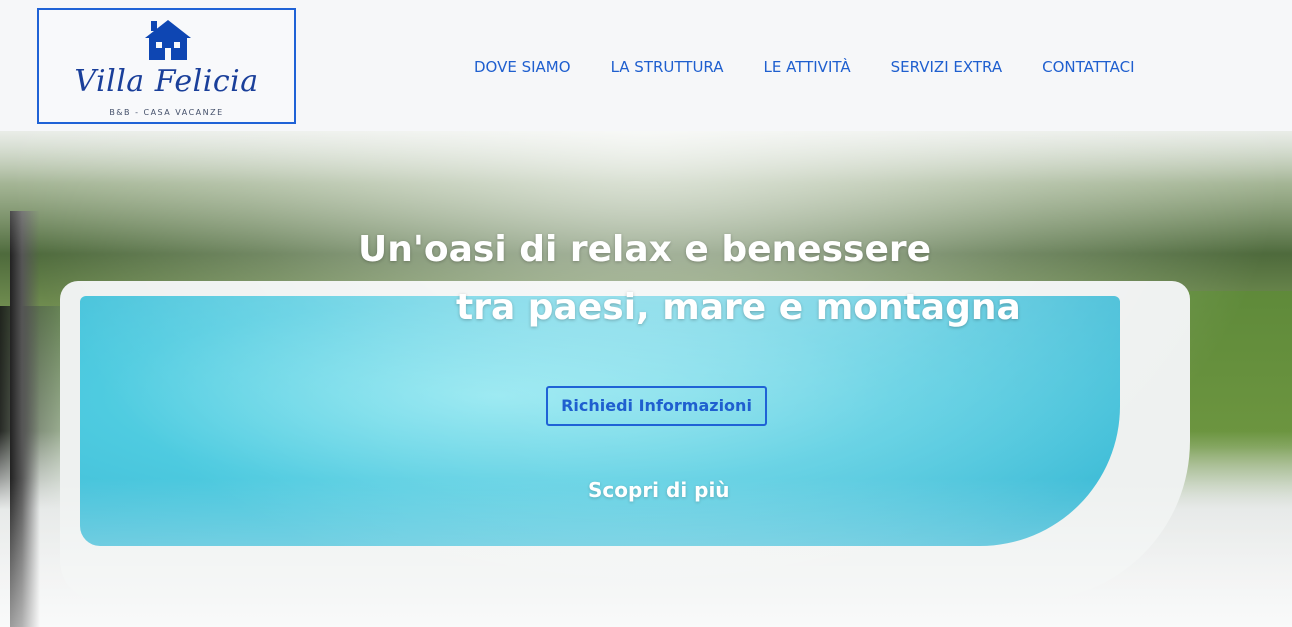 This screenshot has height=627, width=1292. What do you see at coordinates (656, 406) in the screenshot?
I see `request-info-button: Richiedi Informazioni` at bounding box center [656, 406].